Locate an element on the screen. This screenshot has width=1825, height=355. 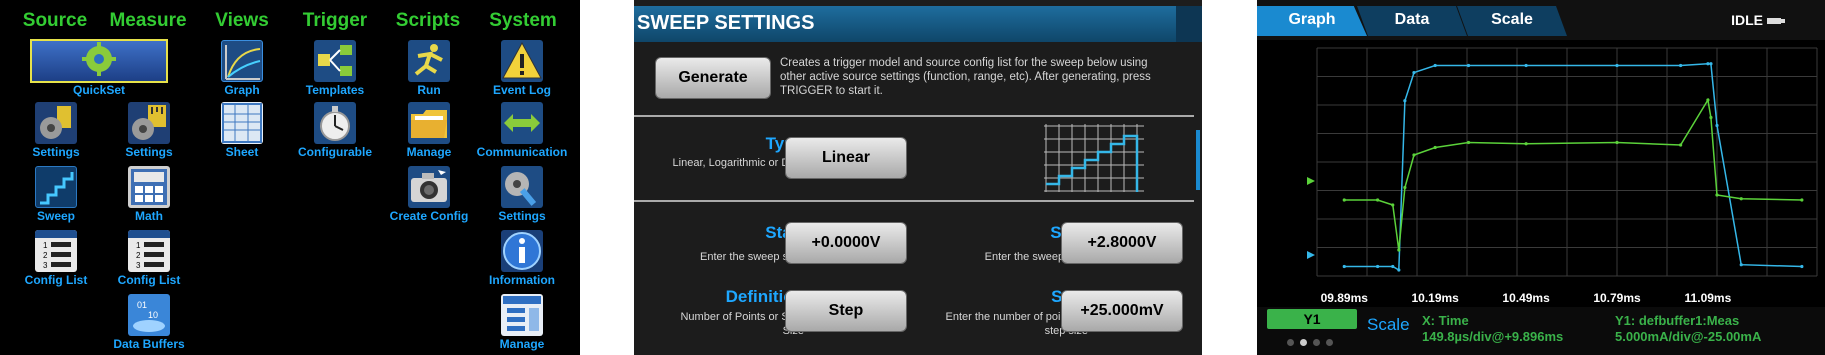
idle-status-icon is located at coordinates (1776, 21).